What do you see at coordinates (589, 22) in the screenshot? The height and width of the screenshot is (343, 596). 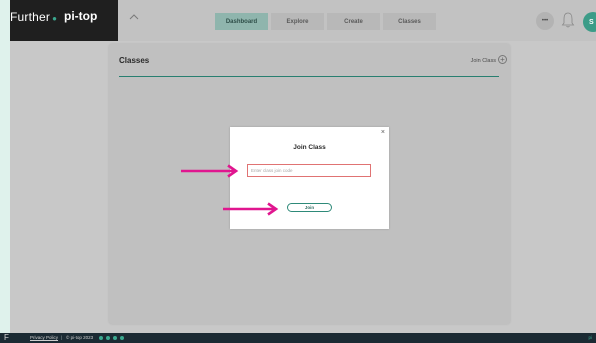 I see `avatar: S` at bounding box center [589, 22].